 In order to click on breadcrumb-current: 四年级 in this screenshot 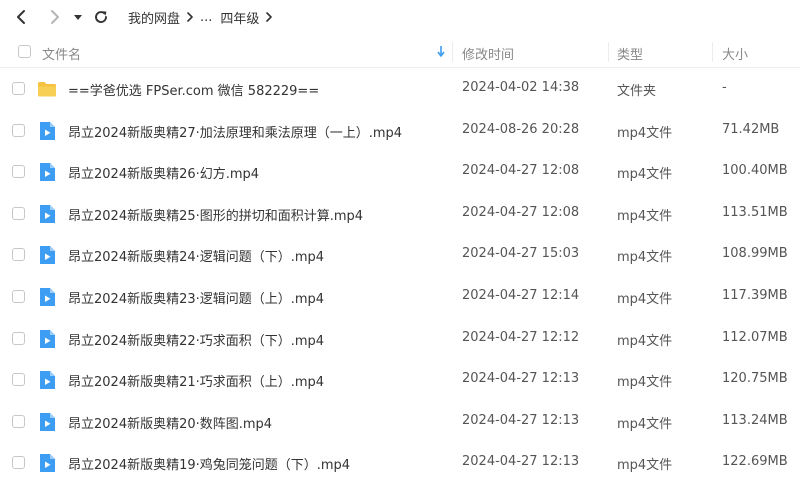, I will do `click(239, 17)`.